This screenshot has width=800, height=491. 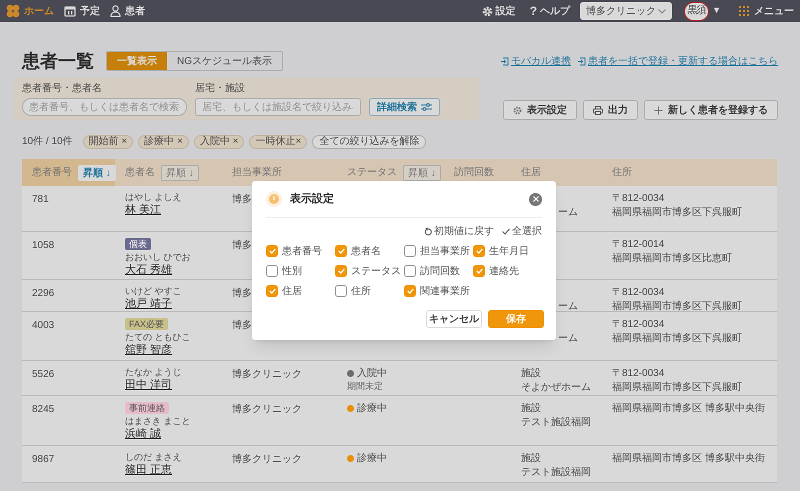 What do you see at coordinates (143, 434) in the screenshot?
I see `patient-name-link: 浜崎 誠` at bounding box center [143, 434].